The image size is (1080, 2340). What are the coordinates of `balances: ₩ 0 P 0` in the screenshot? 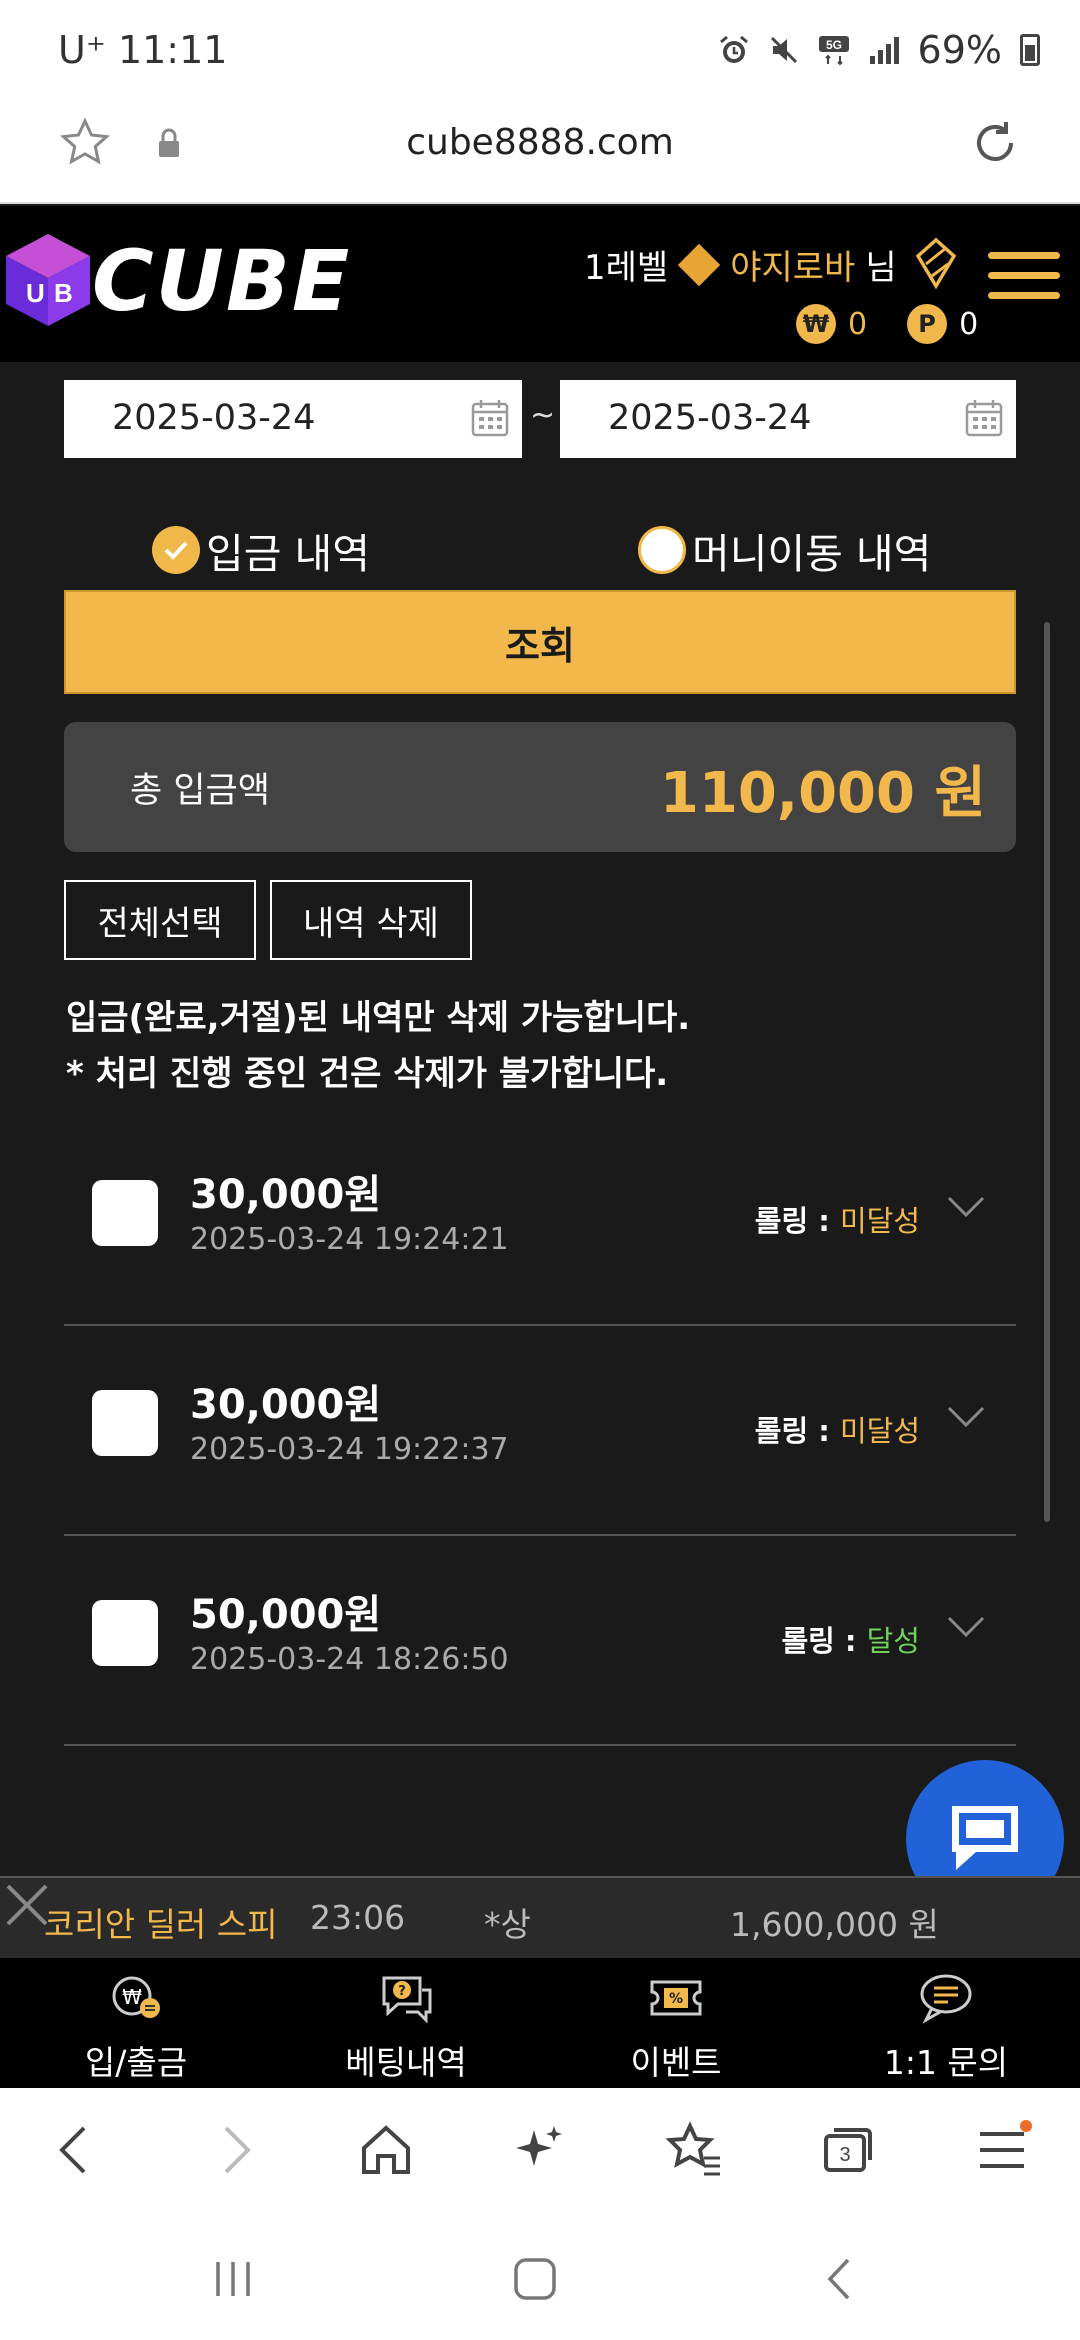 It's located at (887, 324).